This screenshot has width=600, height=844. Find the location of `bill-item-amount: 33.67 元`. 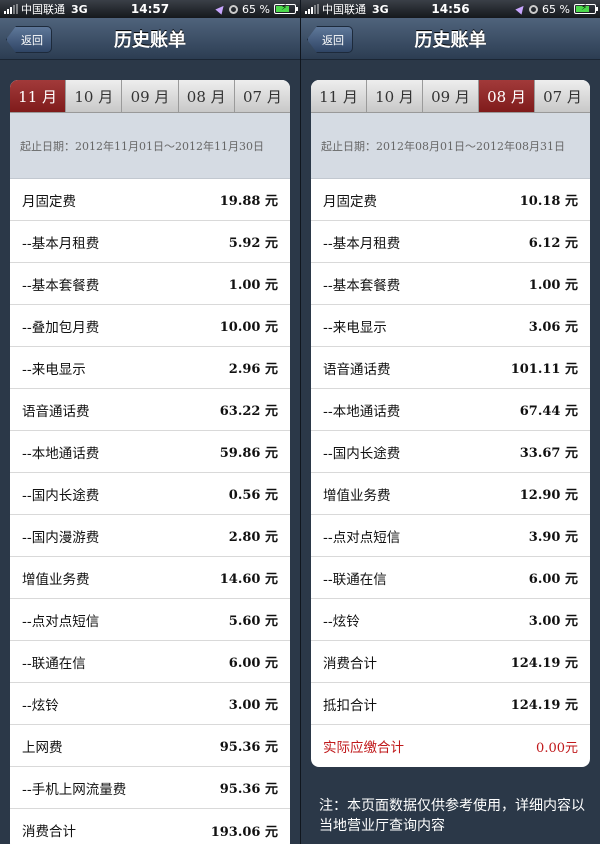

bill-item-amount: 33.67 元 is located at coordinates (548, 453).